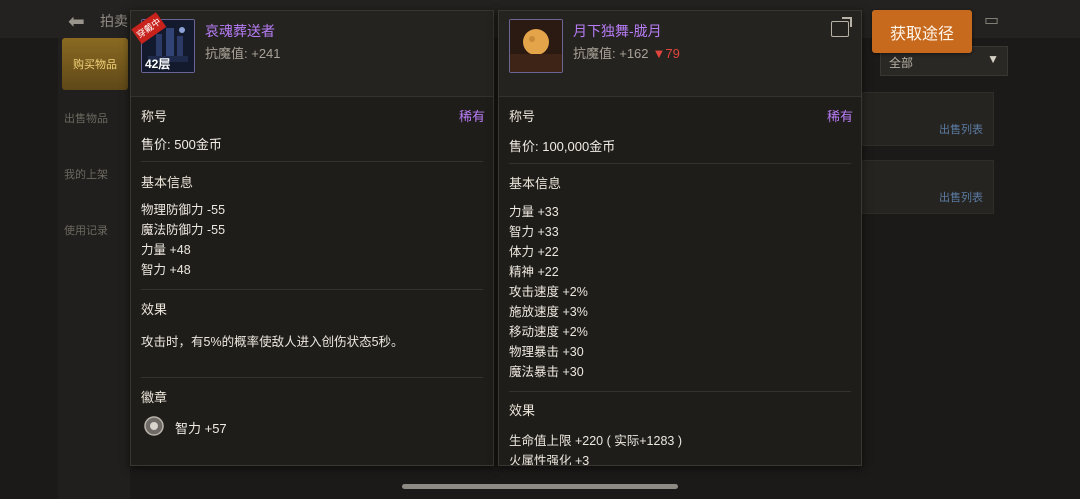 This screenshot has height=499, width=1080. What do you see at coordinates (993, 59) in the screenshot?
I see `chevron-down-icon: ▼` at bounding box center [993, 59].